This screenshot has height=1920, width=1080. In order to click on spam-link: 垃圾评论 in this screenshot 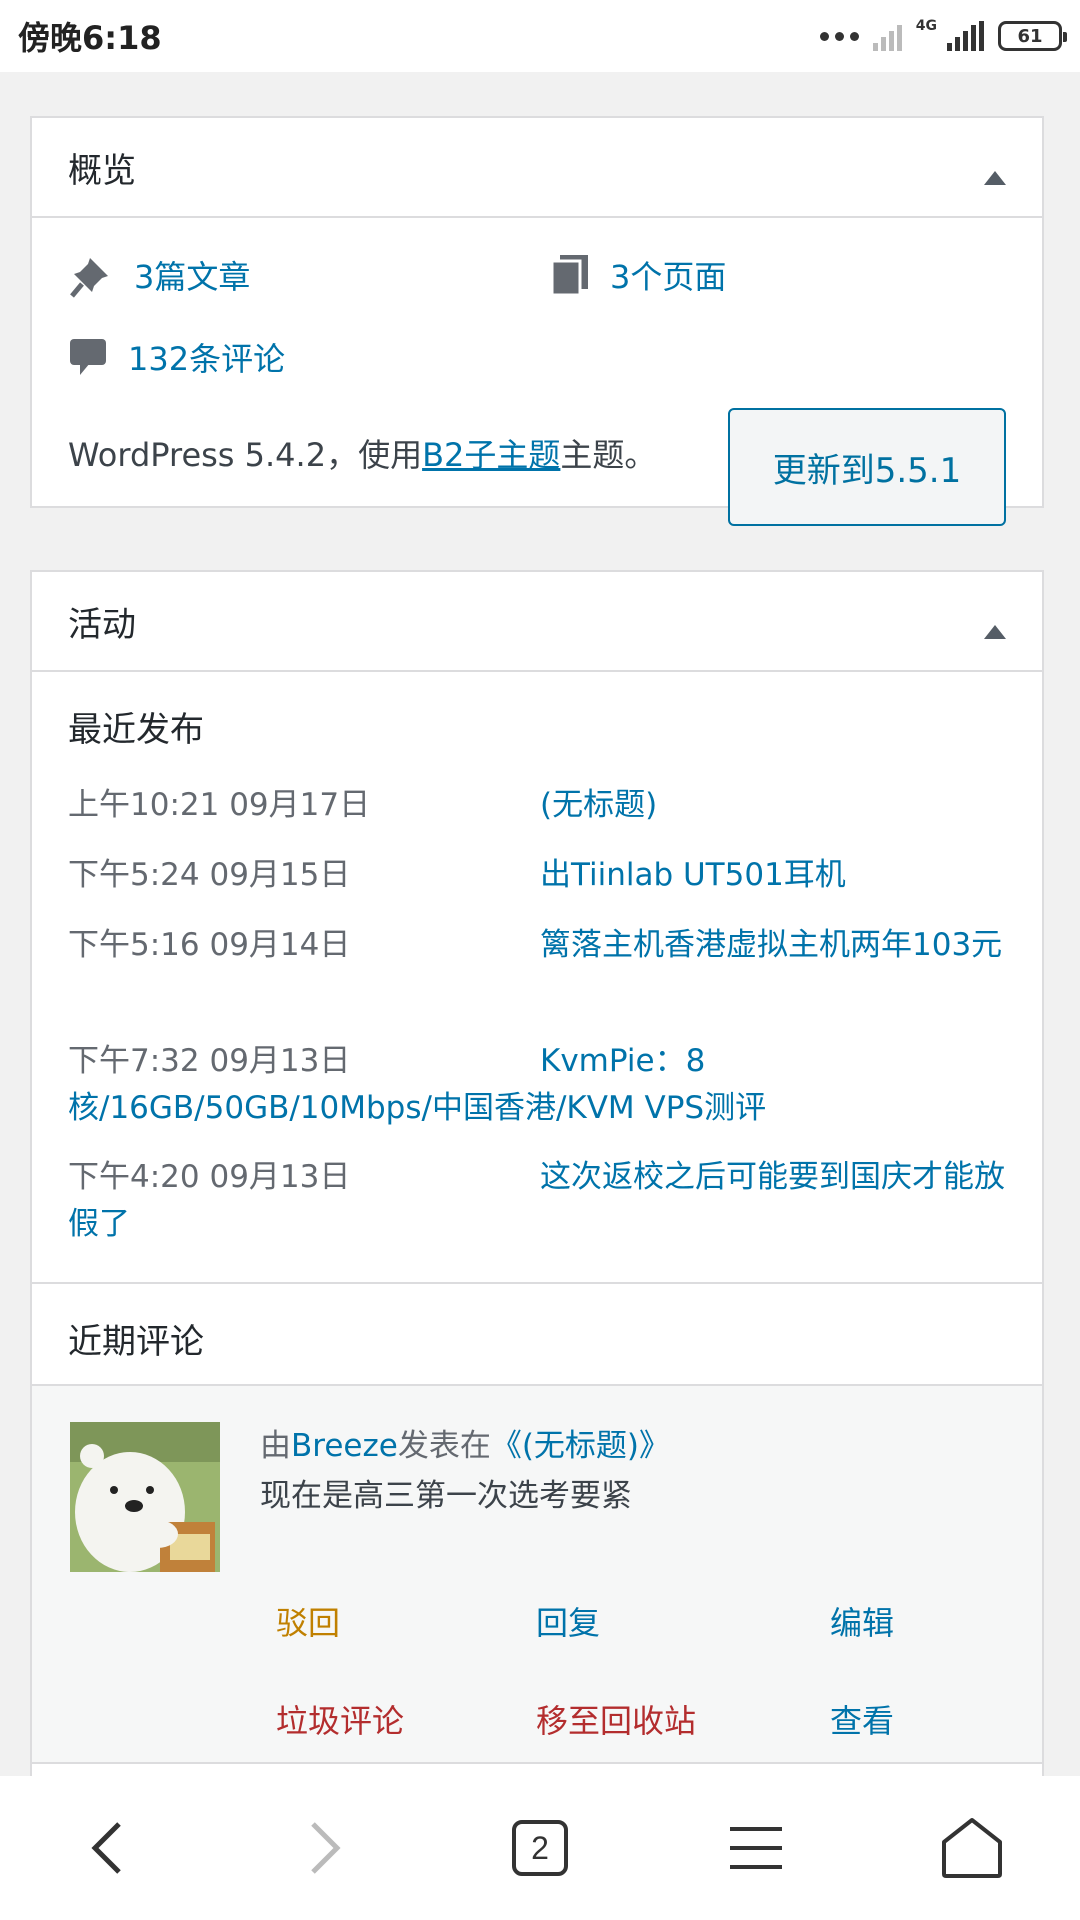, I will do `click(340, 1719)`.